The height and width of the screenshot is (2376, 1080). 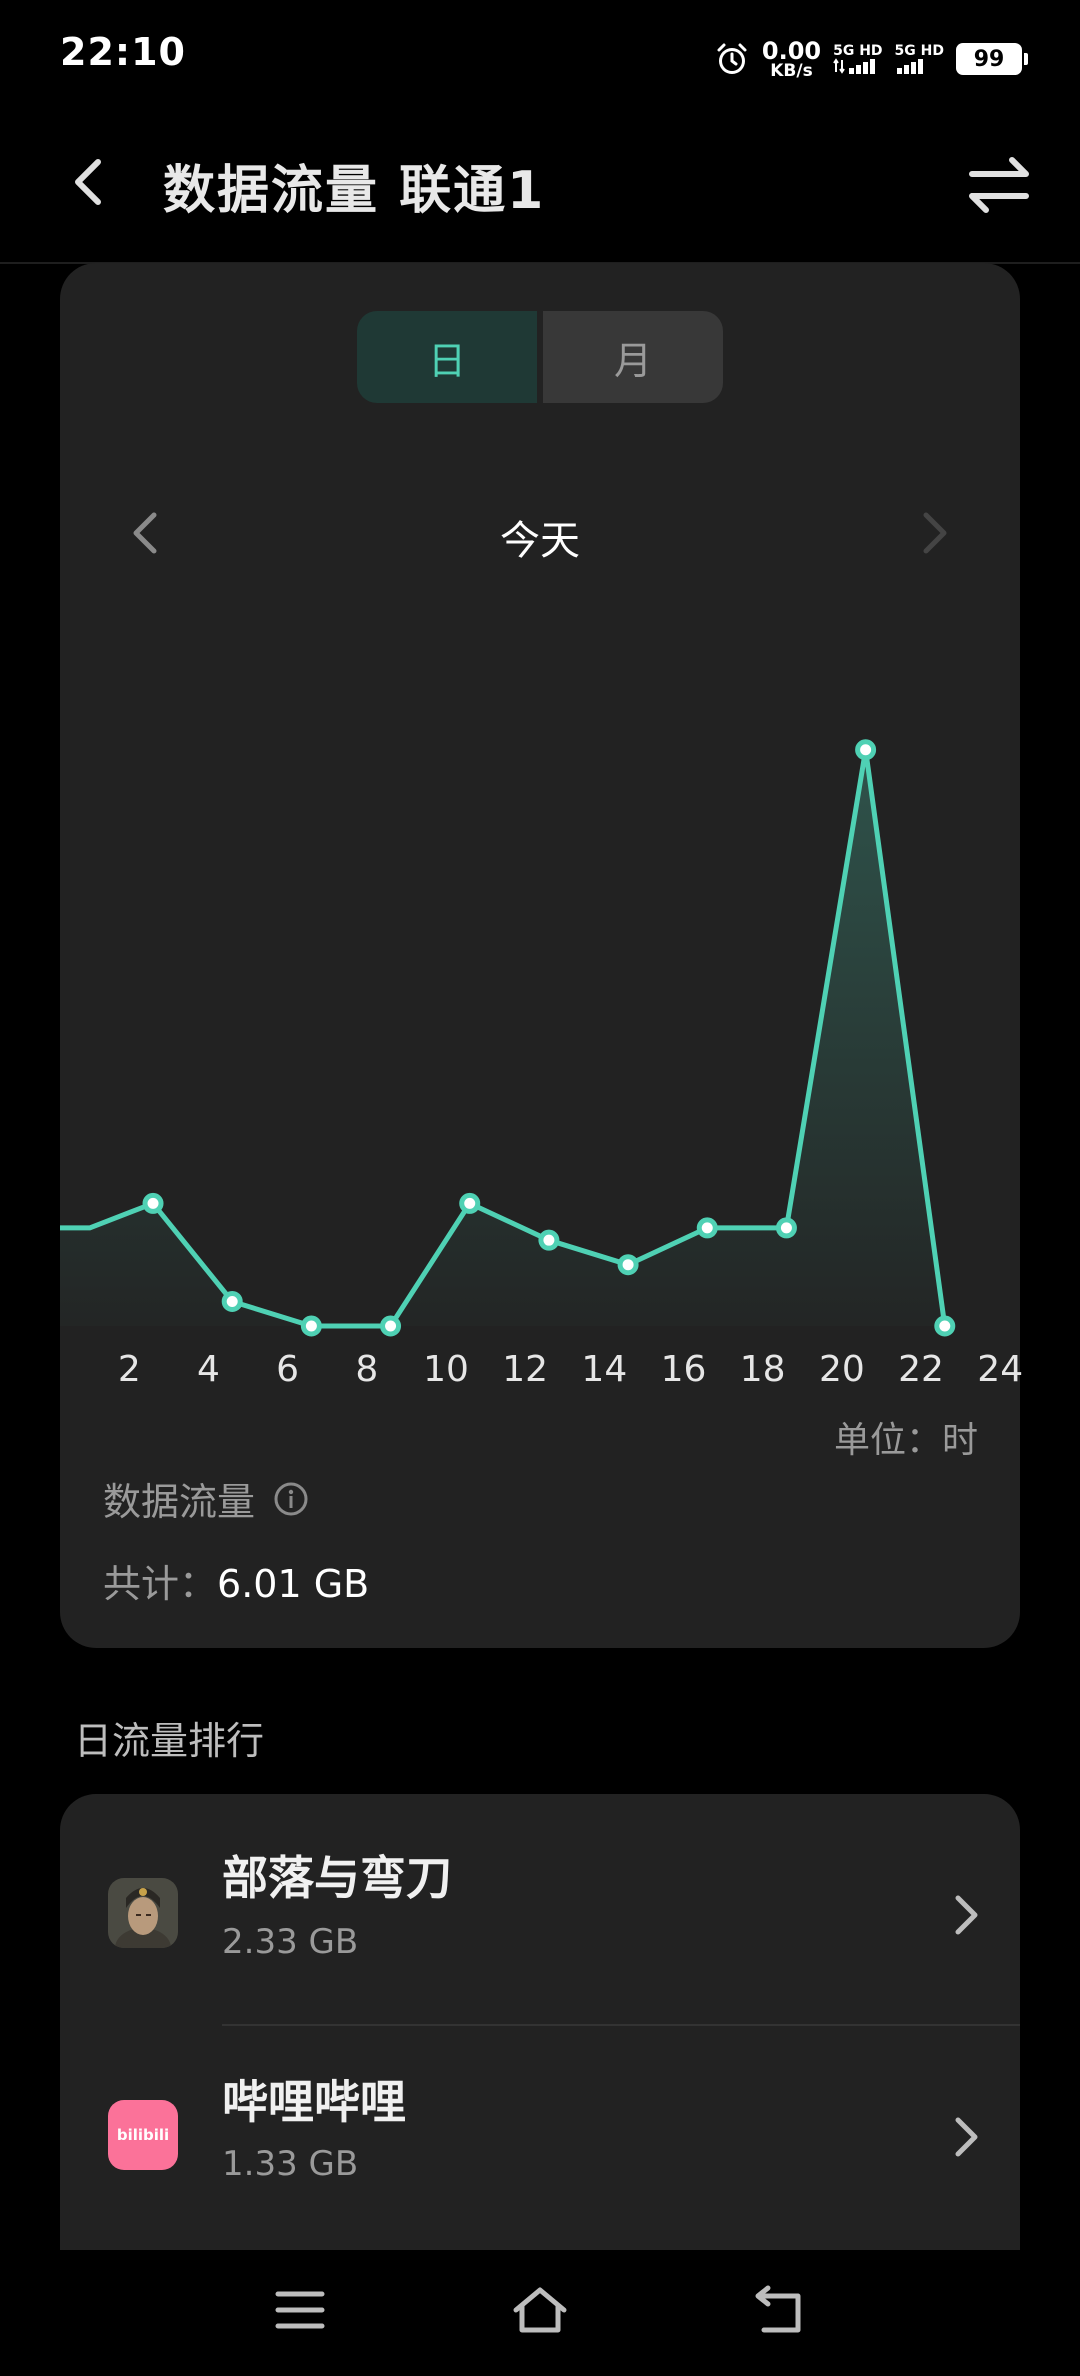 I want to click on list-item-app-1: 部落与弯刀 2.33 GB, so click(x=540, y=1904).